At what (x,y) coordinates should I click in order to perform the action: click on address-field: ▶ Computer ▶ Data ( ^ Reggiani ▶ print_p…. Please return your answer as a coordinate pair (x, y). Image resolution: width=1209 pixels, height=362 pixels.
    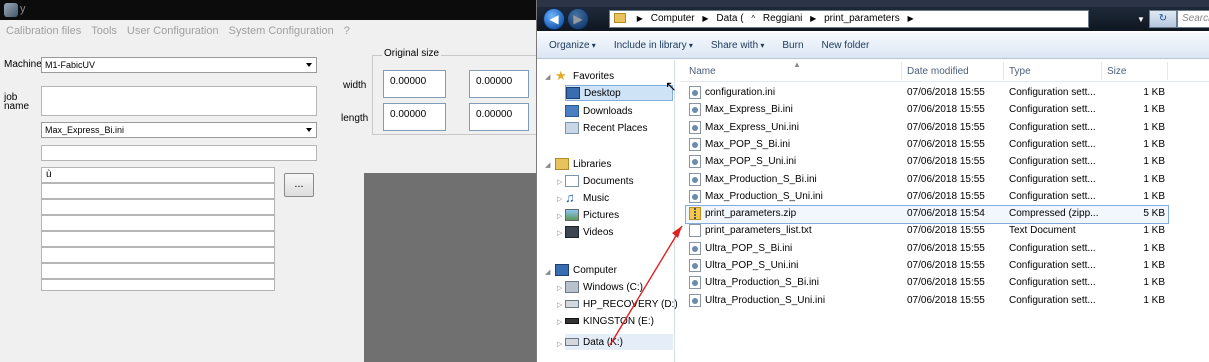
    Looking at the image, I should click on (849, 19).